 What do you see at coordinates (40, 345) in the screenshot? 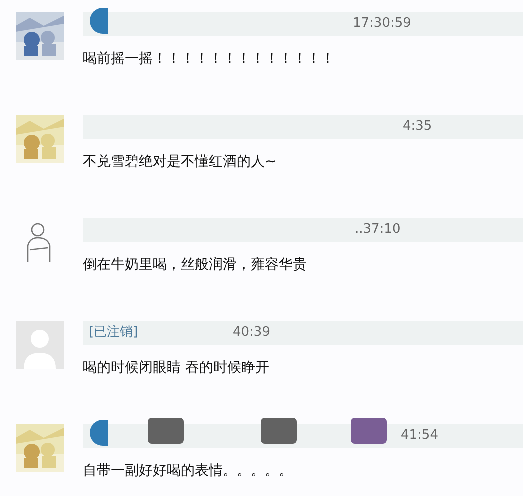
I see `default-avatar-icon` at bounding box center [40, 345].